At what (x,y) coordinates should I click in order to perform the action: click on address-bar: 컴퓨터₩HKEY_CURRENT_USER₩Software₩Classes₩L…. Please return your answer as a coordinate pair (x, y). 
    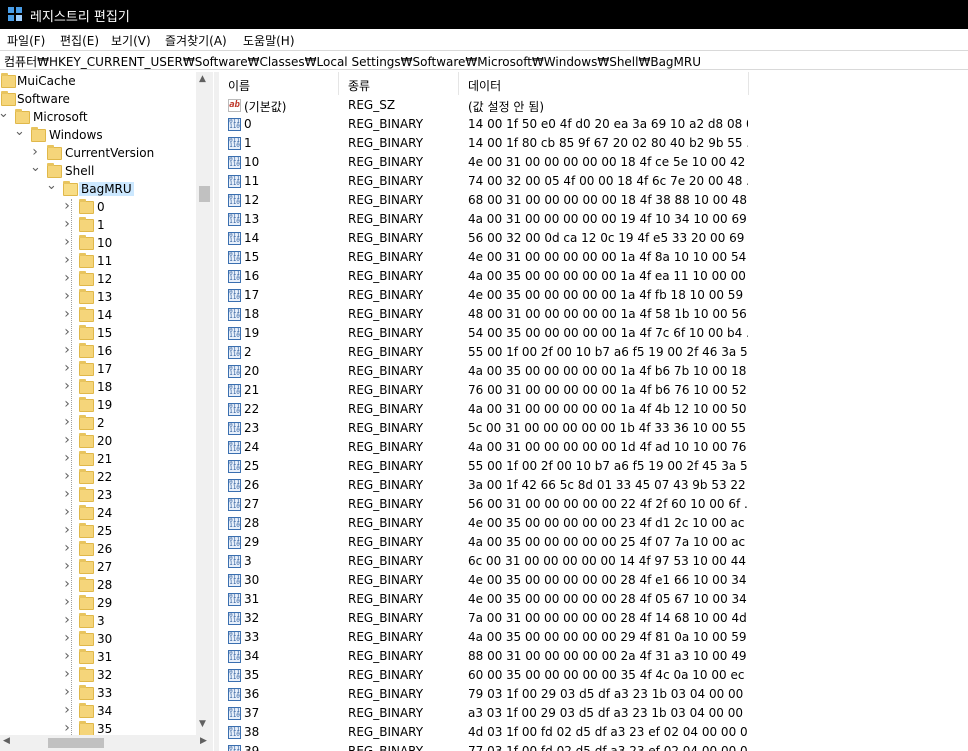
    Looking at the image, I should click on (484, 60).